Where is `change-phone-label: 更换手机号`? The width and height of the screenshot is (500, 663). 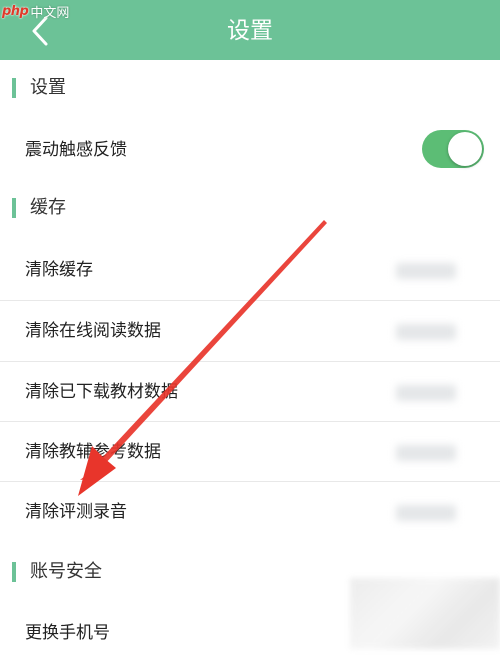 change-phone-label: 更换手机号 is located at coordinates (67, 633).